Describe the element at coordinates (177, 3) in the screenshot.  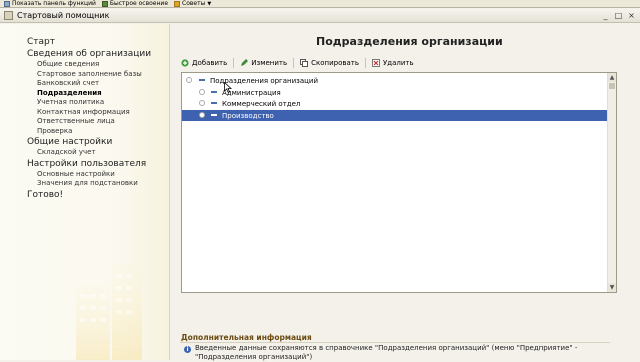
I see `tips-icon` at that location.